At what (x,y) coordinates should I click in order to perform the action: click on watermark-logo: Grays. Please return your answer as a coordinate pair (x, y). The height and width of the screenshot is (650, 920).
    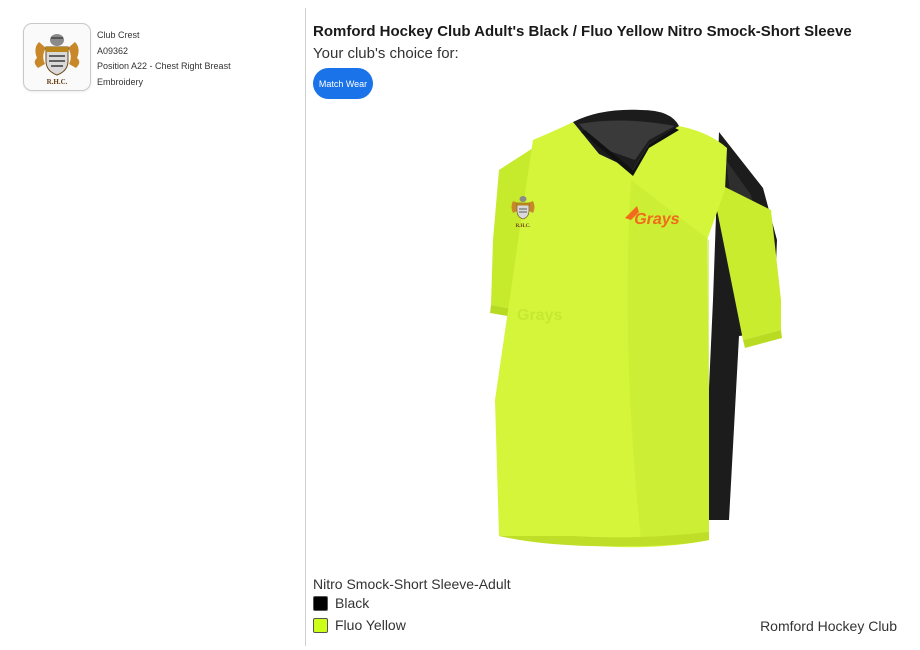
    Looking at the image, I should click on (539, 315).